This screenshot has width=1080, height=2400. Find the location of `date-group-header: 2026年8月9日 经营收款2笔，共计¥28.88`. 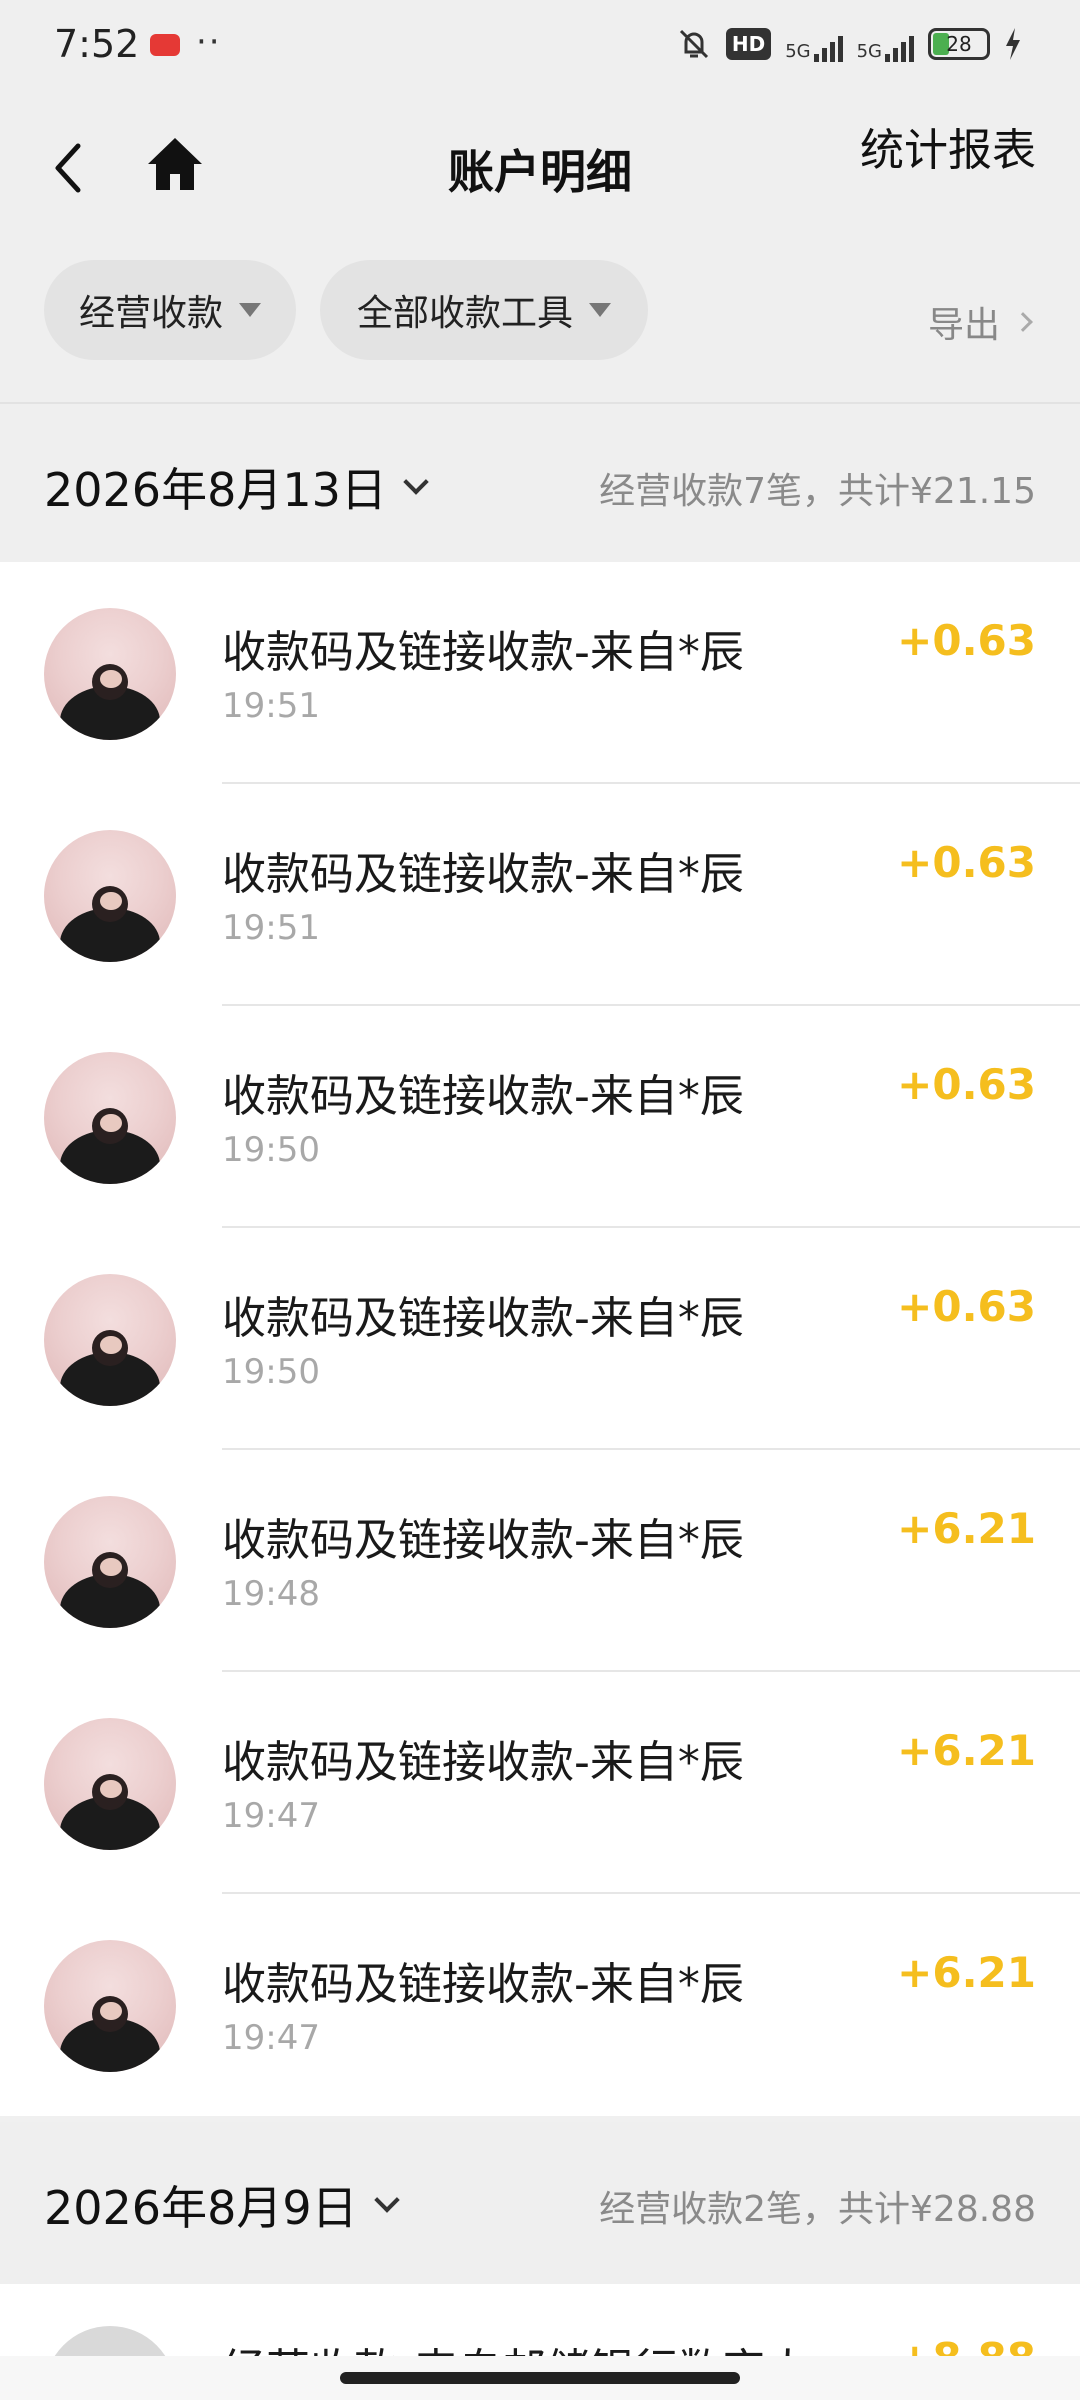

date-group-header: 2026年8月9日 经营收款2笔，共计¥28.88 is located at coordinates (540, 2203).